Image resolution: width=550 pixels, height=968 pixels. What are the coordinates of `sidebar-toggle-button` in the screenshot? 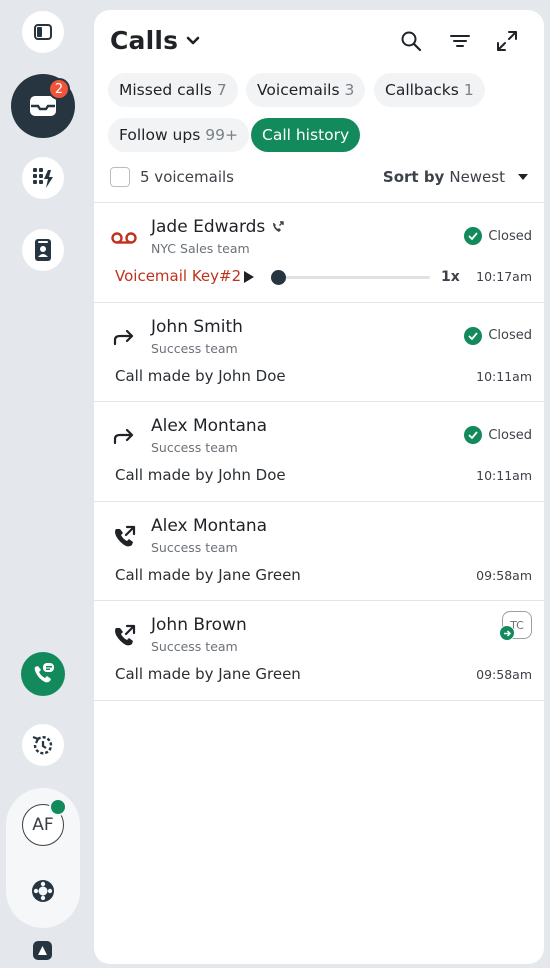 It's located at (43, 32).